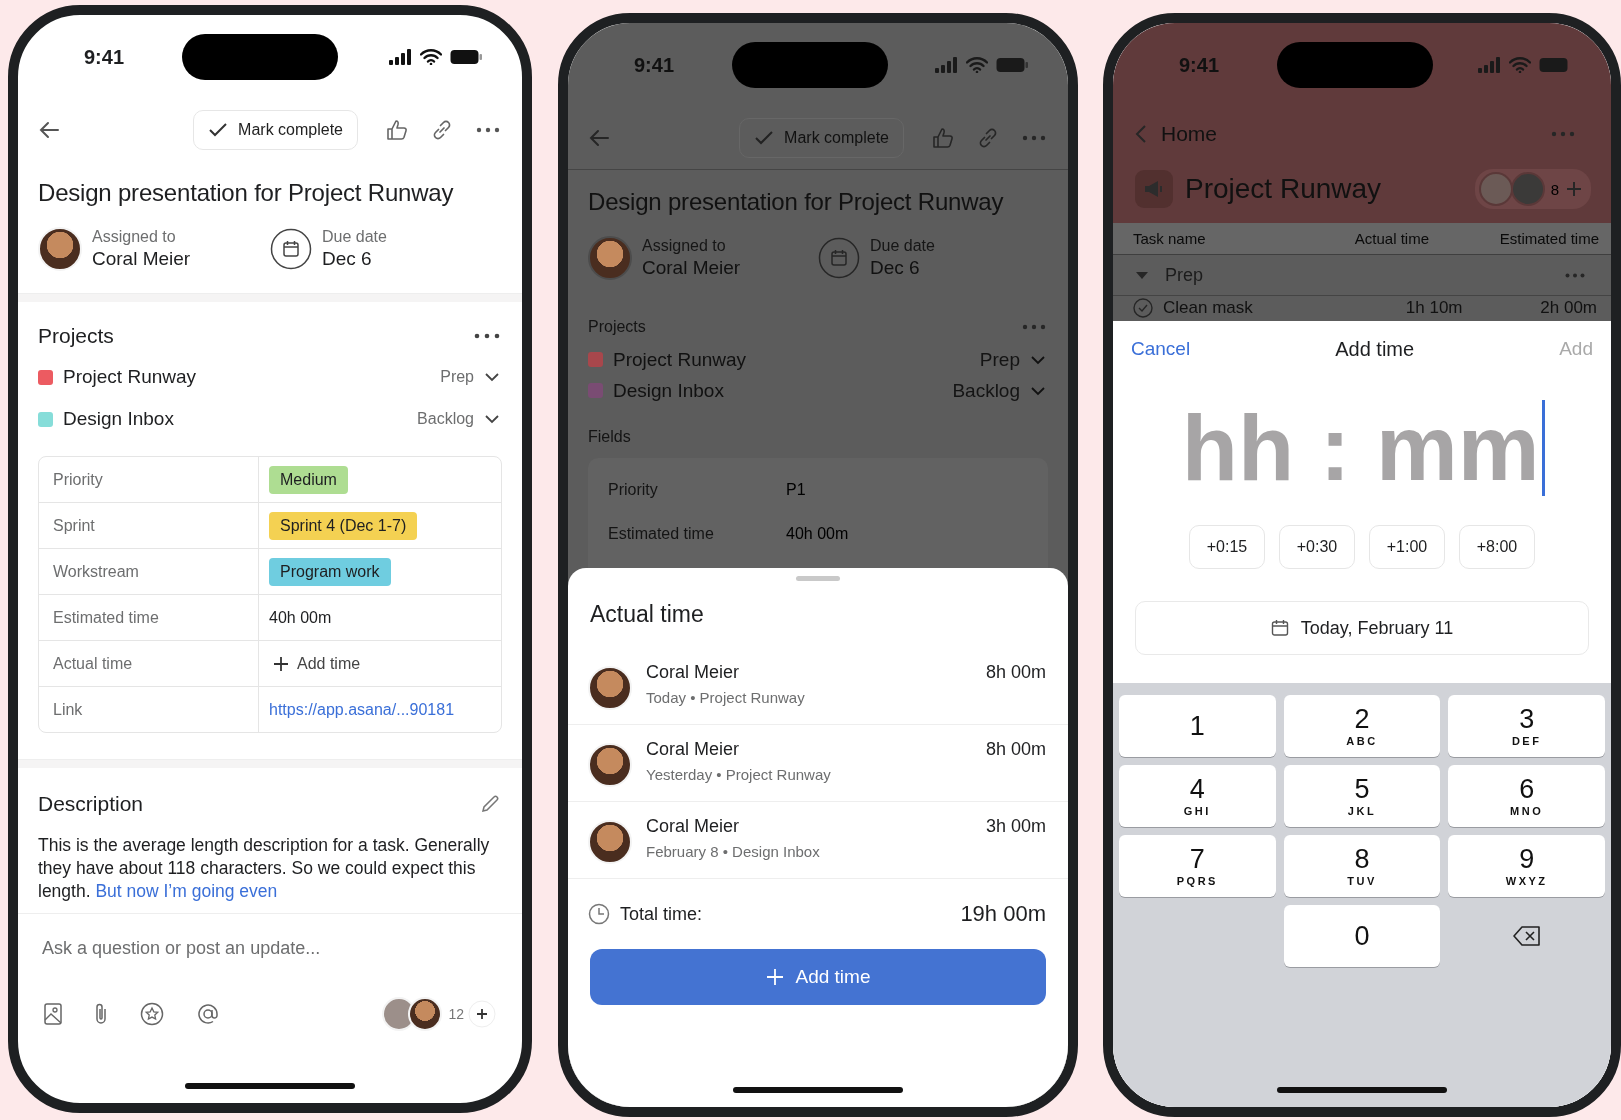 The width and height of the screenshot is (1621, 1120). What do you see at coordinates (1526, 936) in the screenshot?
I see `backspace-icon` at bounding box center [1526, 936].